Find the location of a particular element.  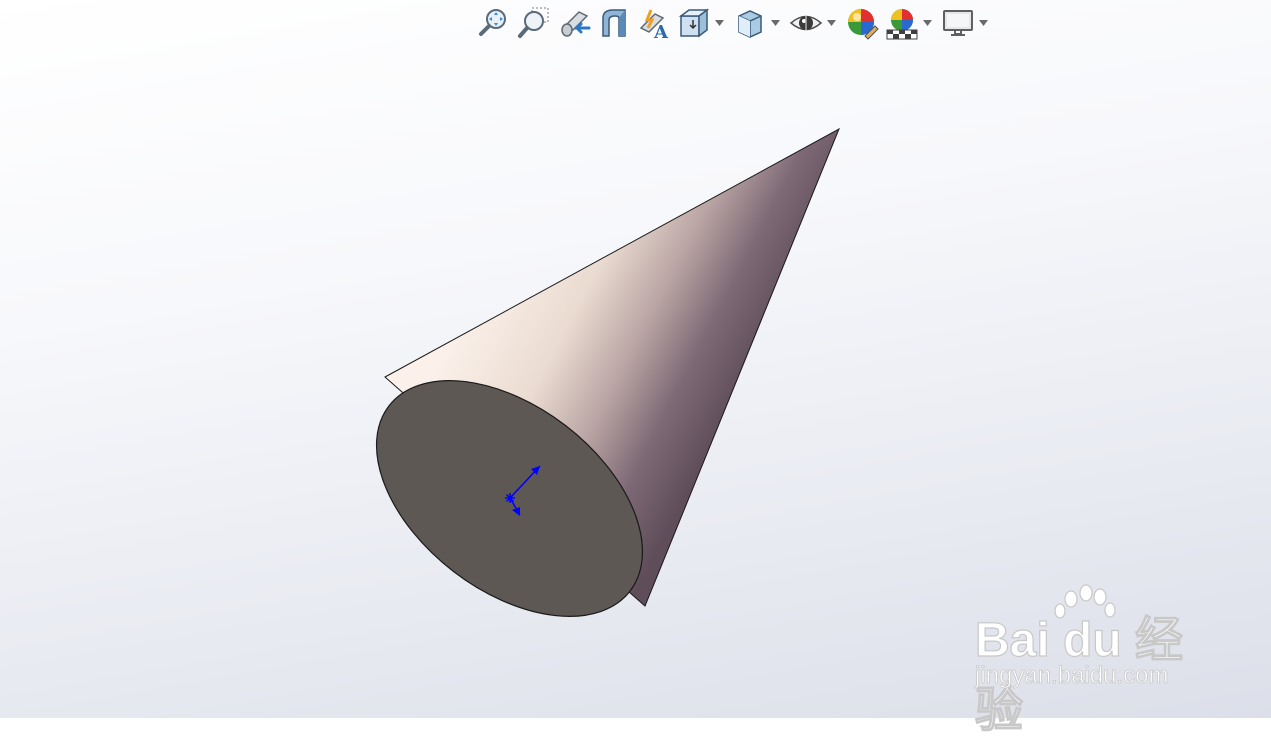

baidu-jingyan-watermark: Bai du 经验 jingyan.baidu.com is located at coordinates (1090, 660).